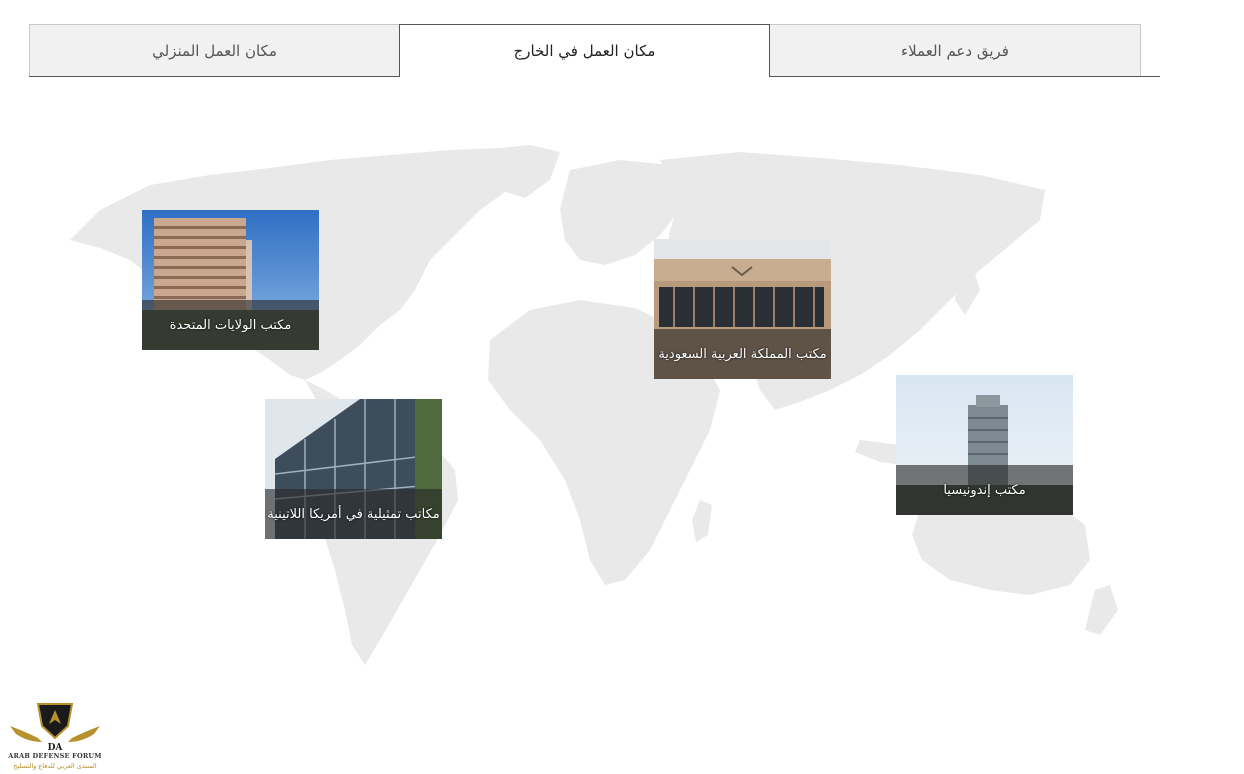  Describe the element at coordinates (230, 280) in the screenshot. I see `office-card-usa: مكتب الولايات المتحدة` at that location.